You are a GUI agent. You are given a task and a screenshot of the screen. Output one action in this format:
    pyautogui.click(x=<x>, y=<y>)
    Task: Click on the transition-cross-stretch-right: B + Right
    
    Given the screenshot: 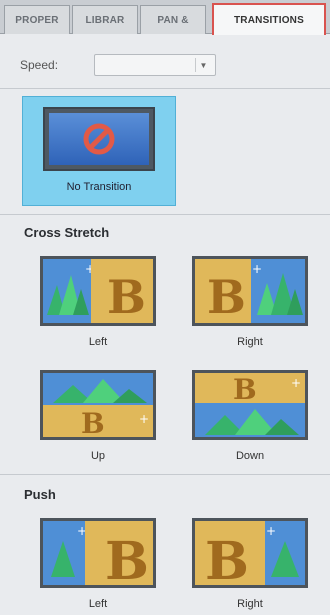 What is the action you would take?
    pyautogui.click(x=250, y=306)
    